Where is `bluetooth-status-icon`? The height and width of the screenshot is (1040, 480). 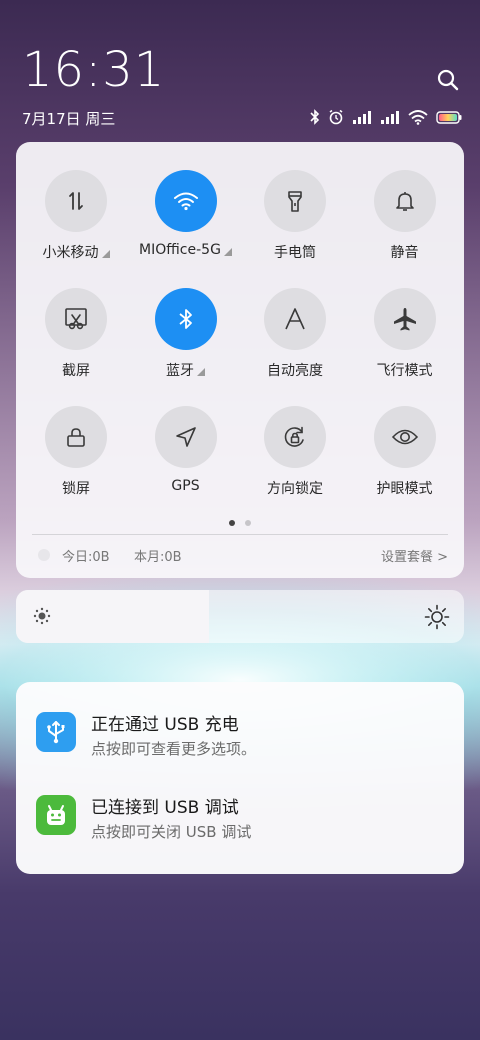 bluetooth-status-icon is located at coordinates (315, 117).